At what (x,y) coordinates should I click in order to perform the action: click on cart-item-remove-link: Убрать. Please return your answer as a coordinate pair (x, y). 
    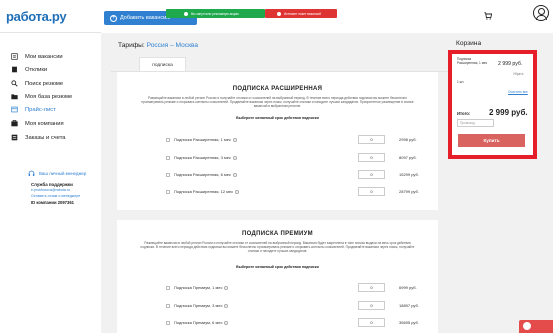
    Looking at the image, I should click on (518, 74).